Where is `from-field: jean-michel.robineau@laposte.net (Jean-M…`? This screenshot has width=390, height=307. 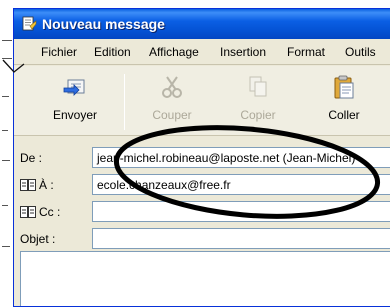
from-field: jean-michel.robineau@laposte.net (Jean-M… is located at coordinates (241, 157).